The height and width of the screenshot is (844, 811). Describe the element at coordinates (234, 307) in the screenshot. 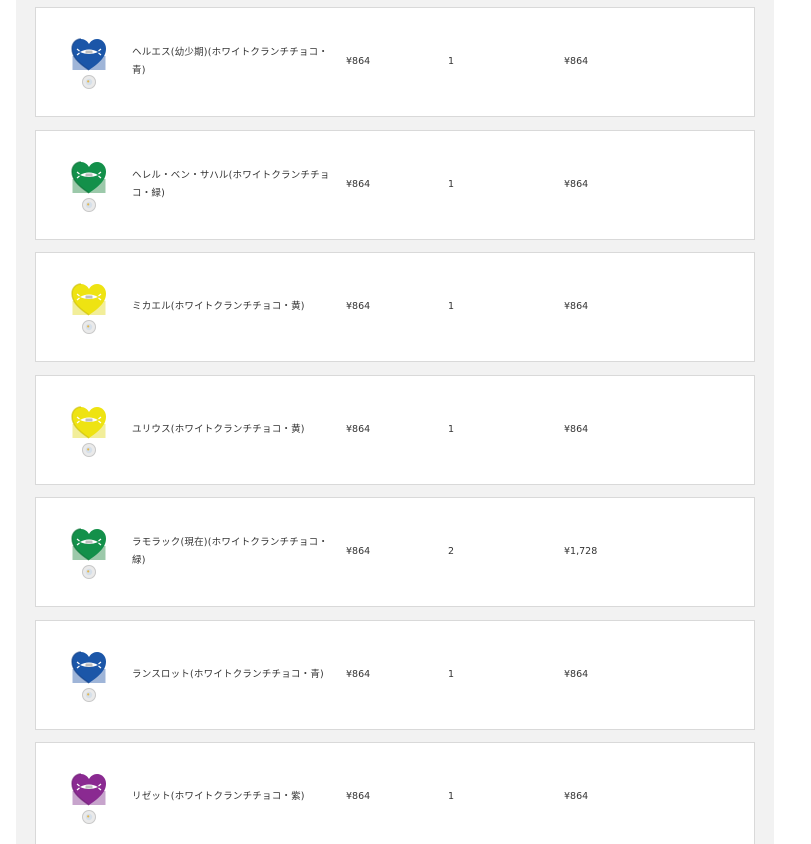

I see `product-name: ミカエル(ホワイトクランチチョコ・黄)` at that location.